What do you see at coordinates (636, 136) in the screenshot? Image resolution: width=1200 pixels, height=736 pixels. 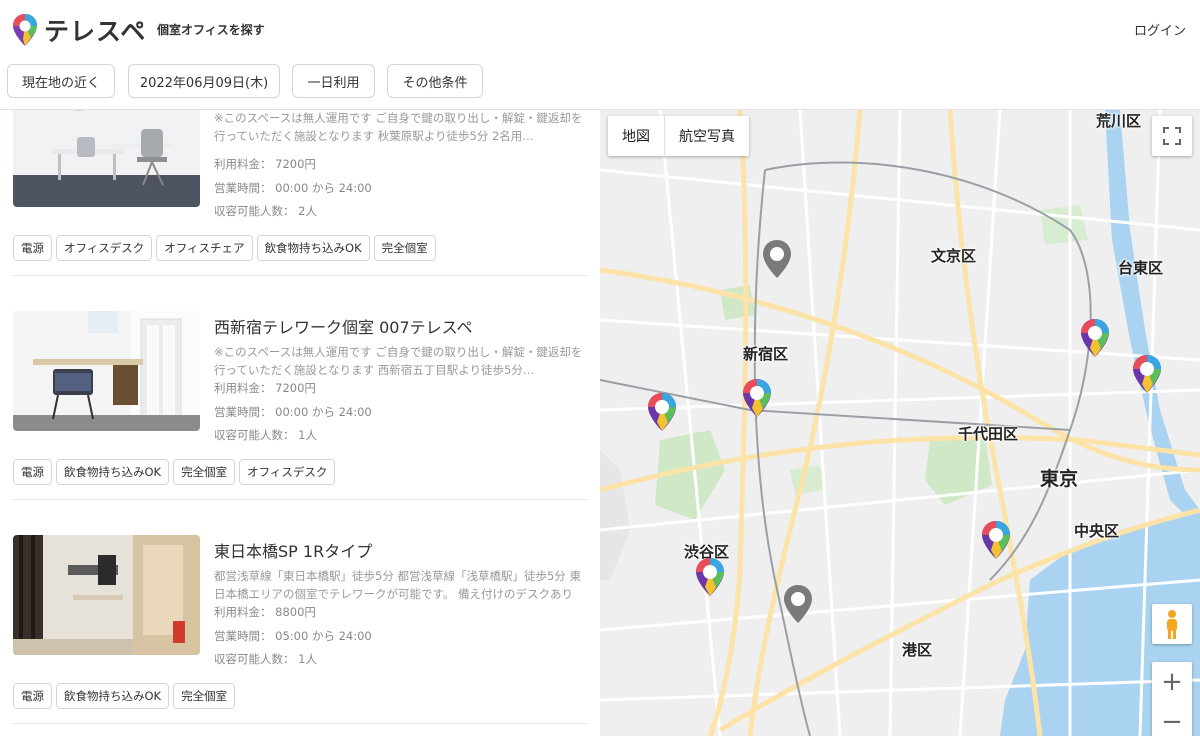 I see `map-type-roadmap-button: 地図` at bounding box center [636, 136].